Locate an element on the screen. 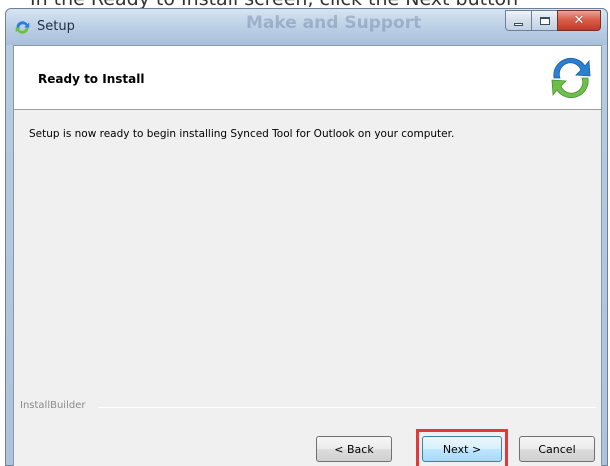  sync-logo-icon is located at coordinates (571, 78).